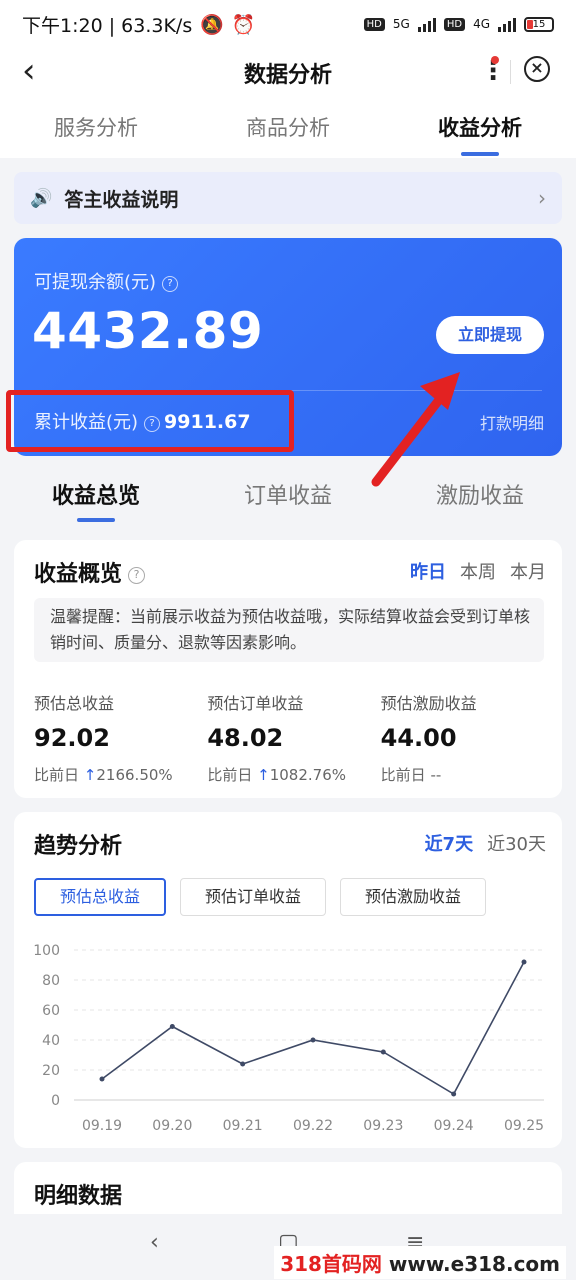 The image size is (576, 1280). What do you see at coordinates (72, 738) in the screenshot?
I see `metric-value: 92.02` at bounding box center [72, 738].